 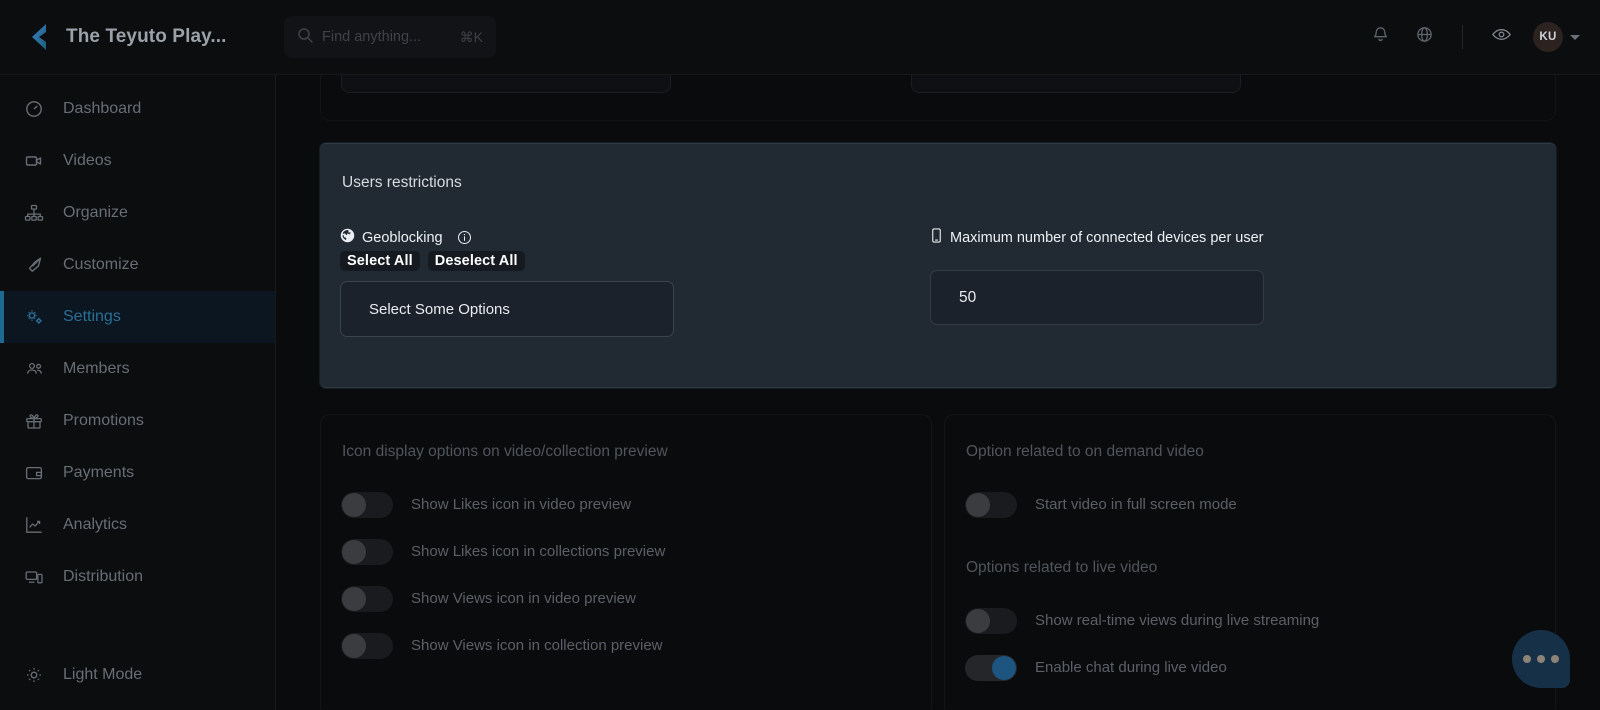 What do you see at coordinates (938, 98) in the screenshot?
I see `clipped-card-above` at bounding box center [938, 98].